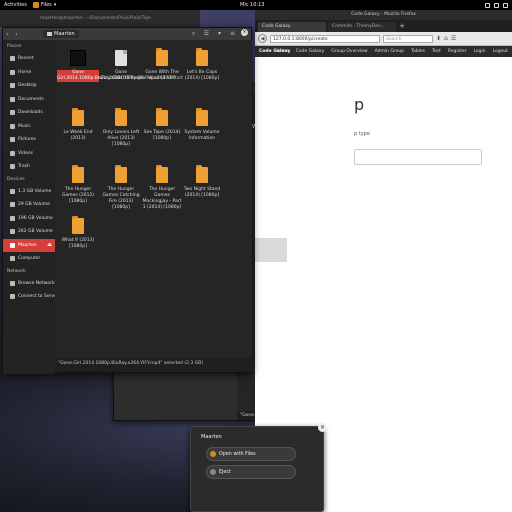 The image size is (512, 512). Describe the element at coordinates (29, 192) in the screenshot. I see `sidebar-item-volume-1: 1.3 GB Volume` at that location.